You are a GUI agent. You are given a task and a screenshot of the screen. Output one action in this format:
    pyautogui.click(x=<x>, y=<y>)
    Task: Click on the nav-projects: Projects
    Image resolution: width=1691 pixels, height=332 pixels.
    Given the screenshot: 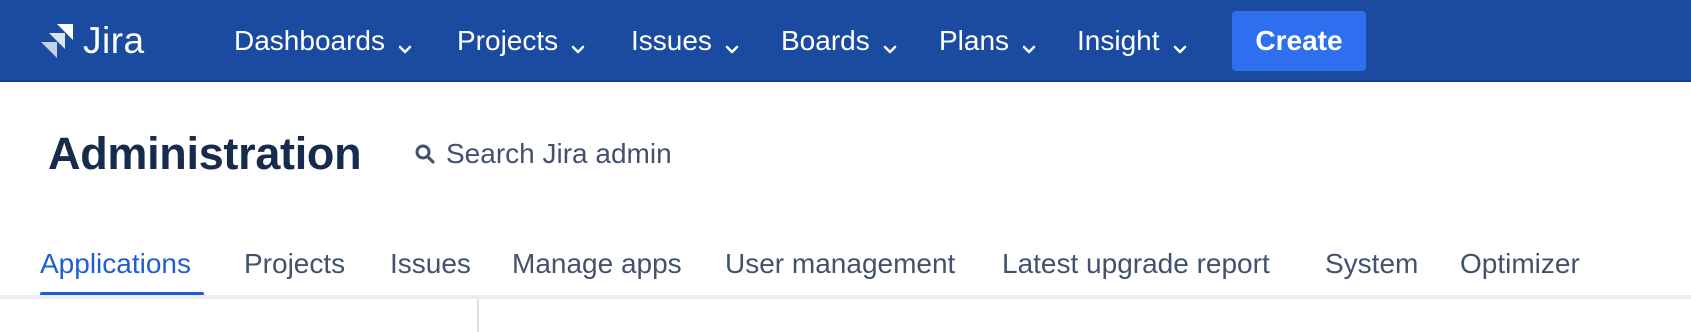 What is the action you would take?
    pyautogui.click(x=521, y=41)
    